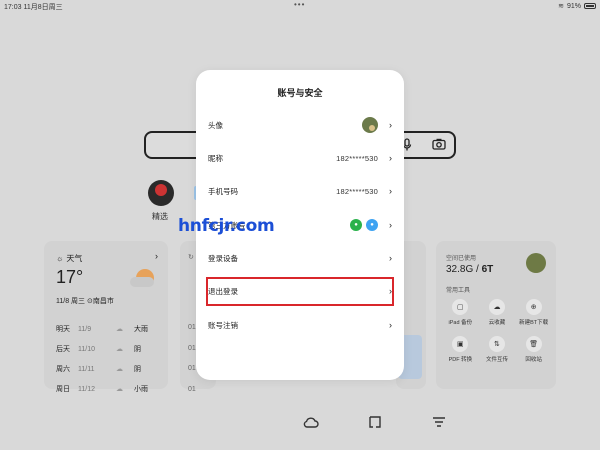  What do you see at coordinates (590, 6) in the screenshot?
I see `battery-icon` at bounding box center [590, 6].